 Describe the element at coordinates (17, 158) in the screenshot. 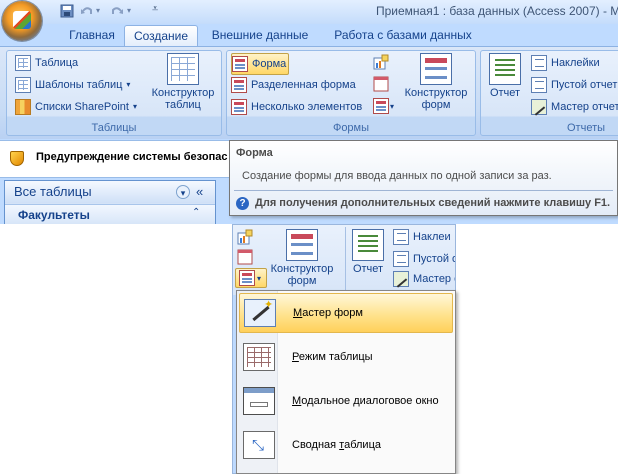

I see `shield-icon` at that location.